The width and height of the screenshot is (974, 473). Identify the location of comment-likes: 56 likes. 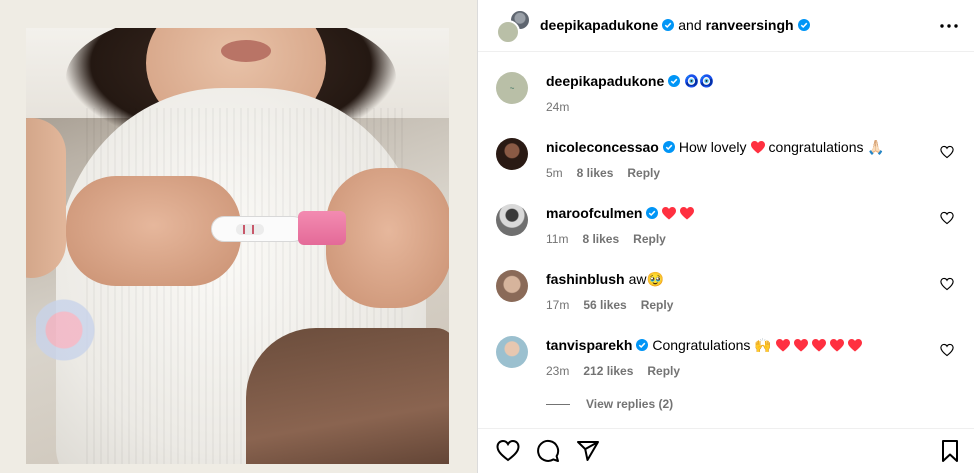
(604, 305).